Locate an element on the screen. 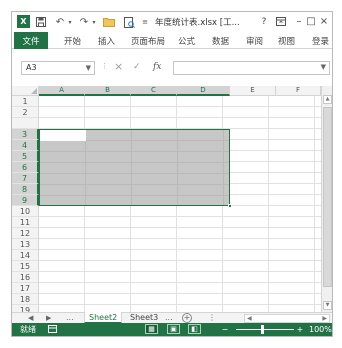  zoom-level: 100% is located at coordinates (320, 329).